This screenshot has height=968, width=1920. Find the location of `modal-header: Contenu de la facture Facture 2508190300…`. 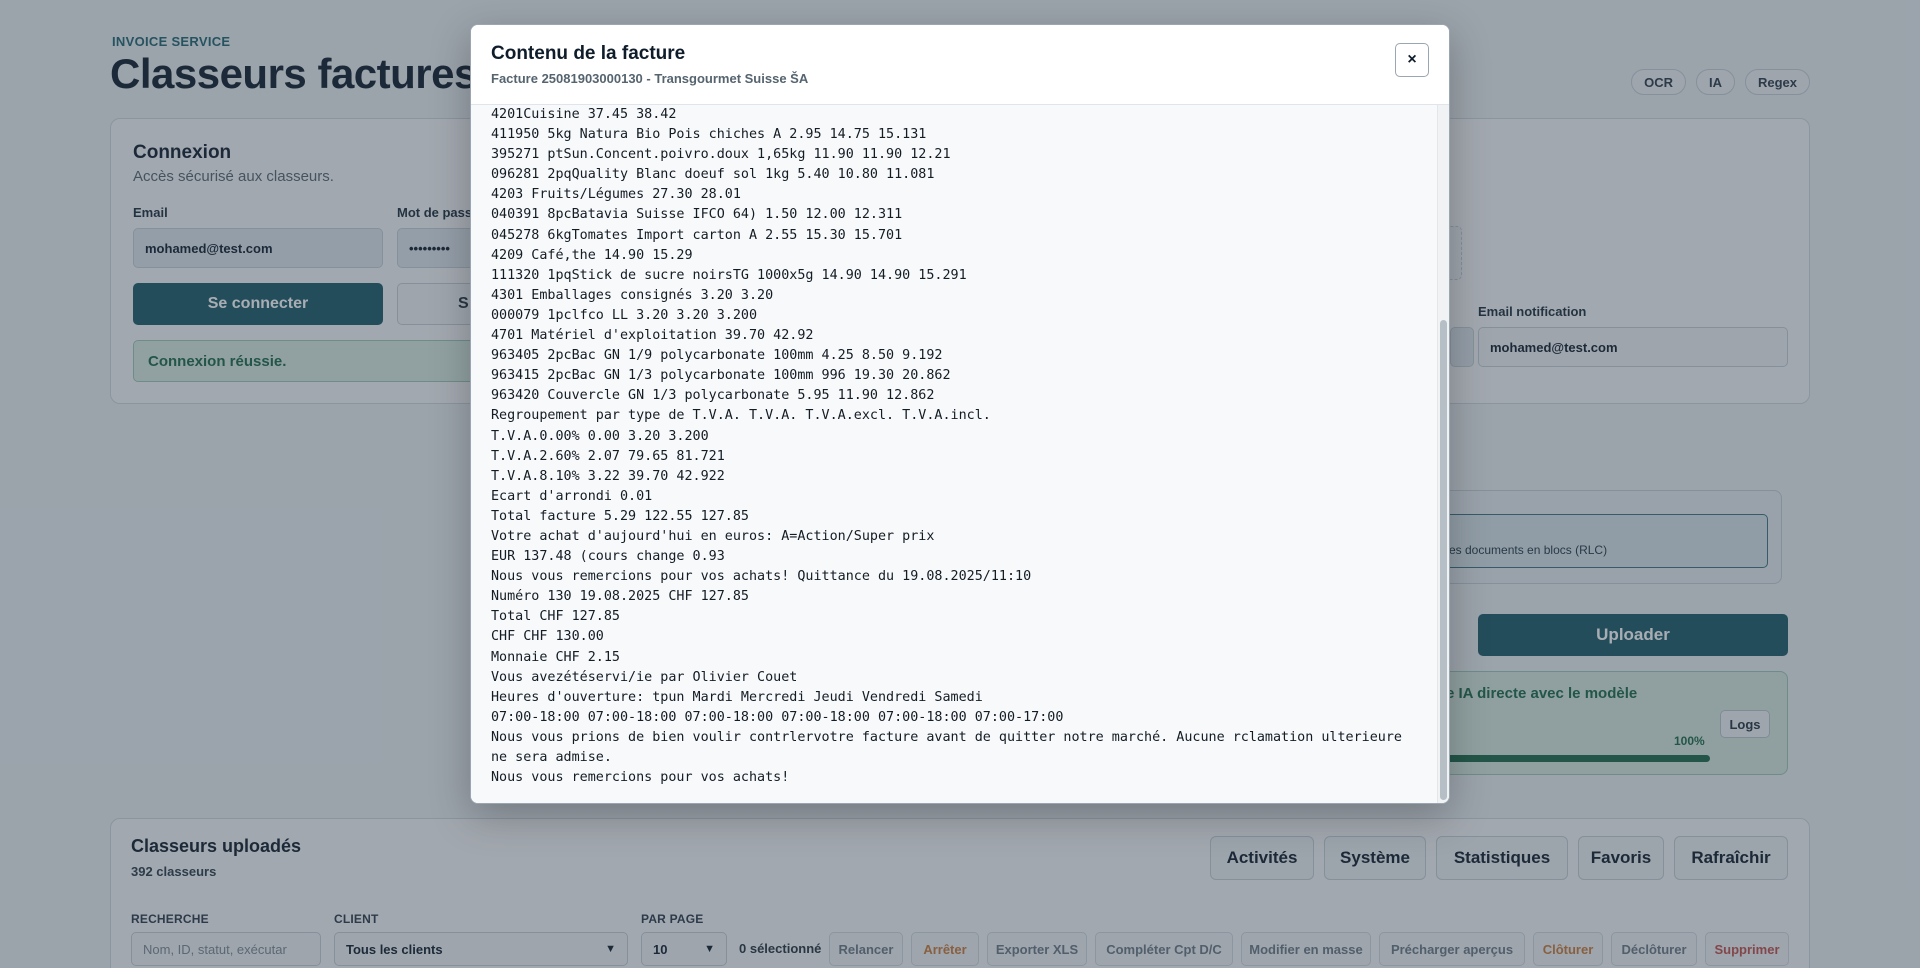

modal-header: Contenu de la facture Facture 2508190300… is located at coordinates (960, 65).